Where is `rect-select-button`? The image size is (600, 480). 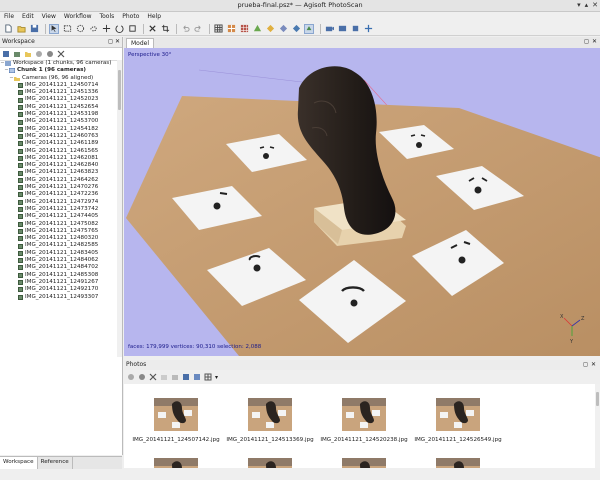
rect-select-button is located at coordinates (67, 29).